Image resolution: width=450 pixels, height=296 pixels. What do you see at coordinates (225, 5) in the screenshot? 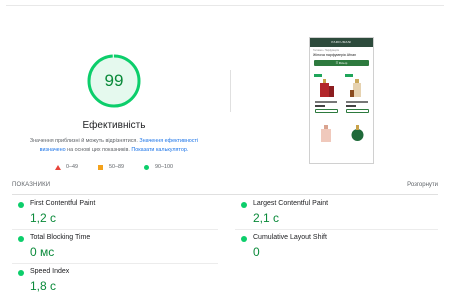
I see `top-divider` at bounding box center [225, 5].